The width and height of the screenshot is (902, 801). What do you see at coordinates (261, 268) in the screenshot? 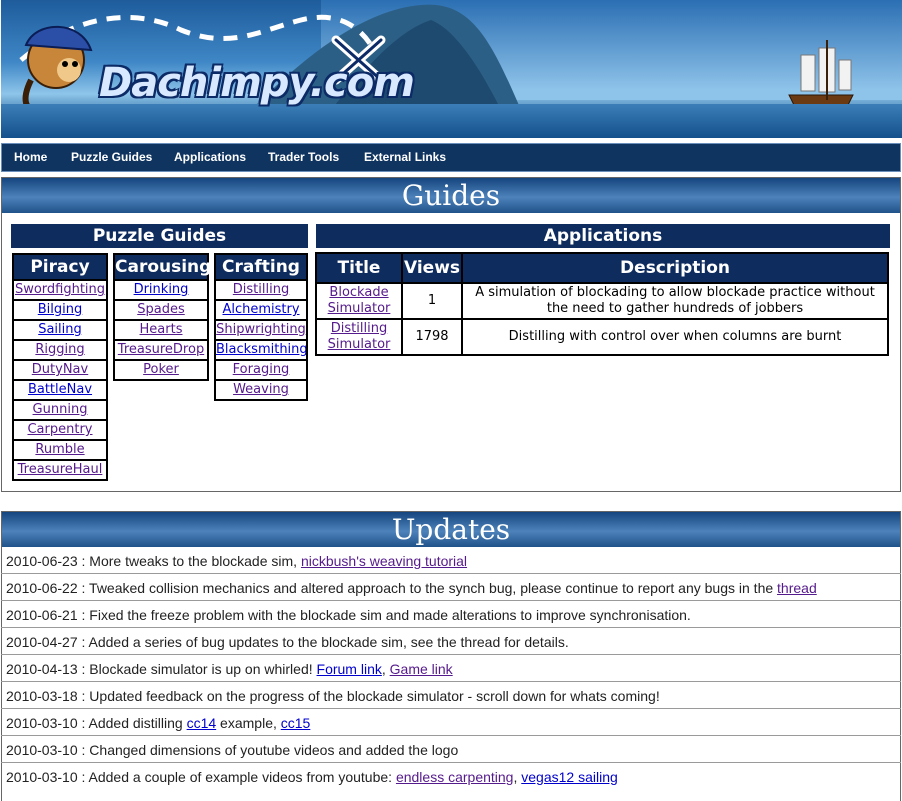
I see `crafting-heading: Crafting` at bounding box center [261, 268].